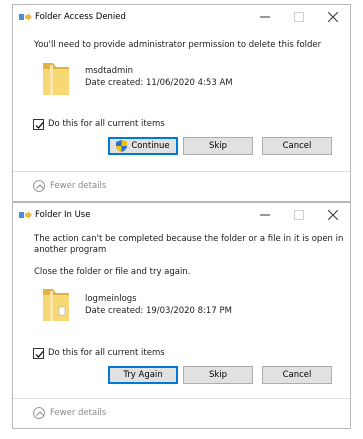 The width and height of the screenshot is (363, 439). Describe the element at coordinates (159, 83) in the screenshot. I see `date-created: Date created: 11/06/2020 4:53 AM` at that location.